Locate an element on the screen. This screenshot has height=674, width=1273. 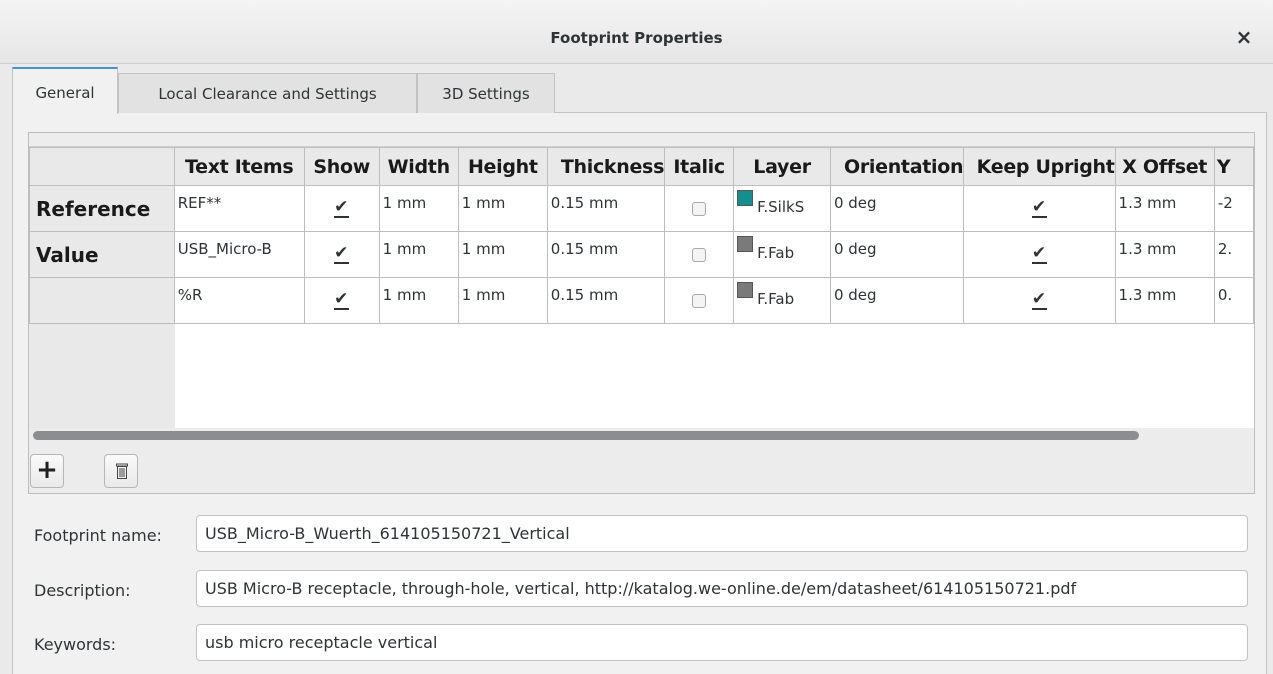
description-label: Description: is located at coordinates (82, 590).